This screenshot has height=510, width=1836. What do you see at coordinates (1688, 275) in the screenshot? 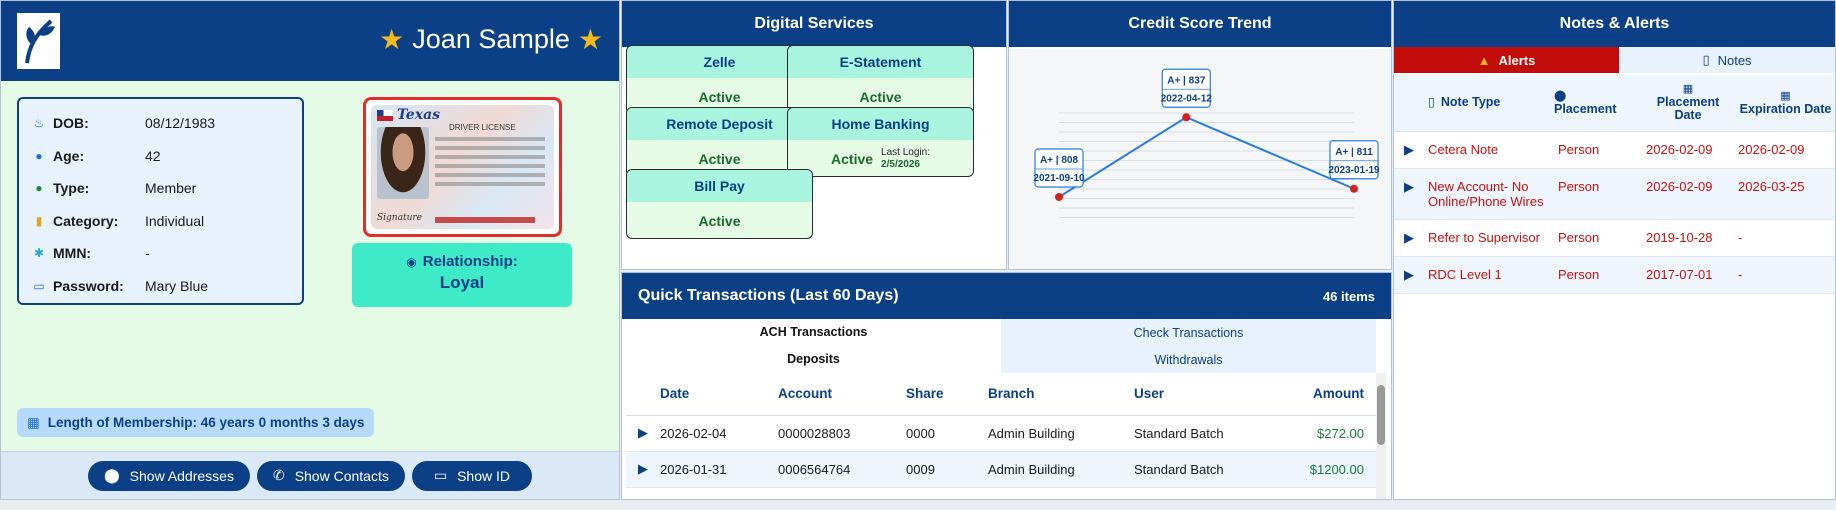
I see `cell-date: 2017-07-01` at bounding box center [1688, 275].